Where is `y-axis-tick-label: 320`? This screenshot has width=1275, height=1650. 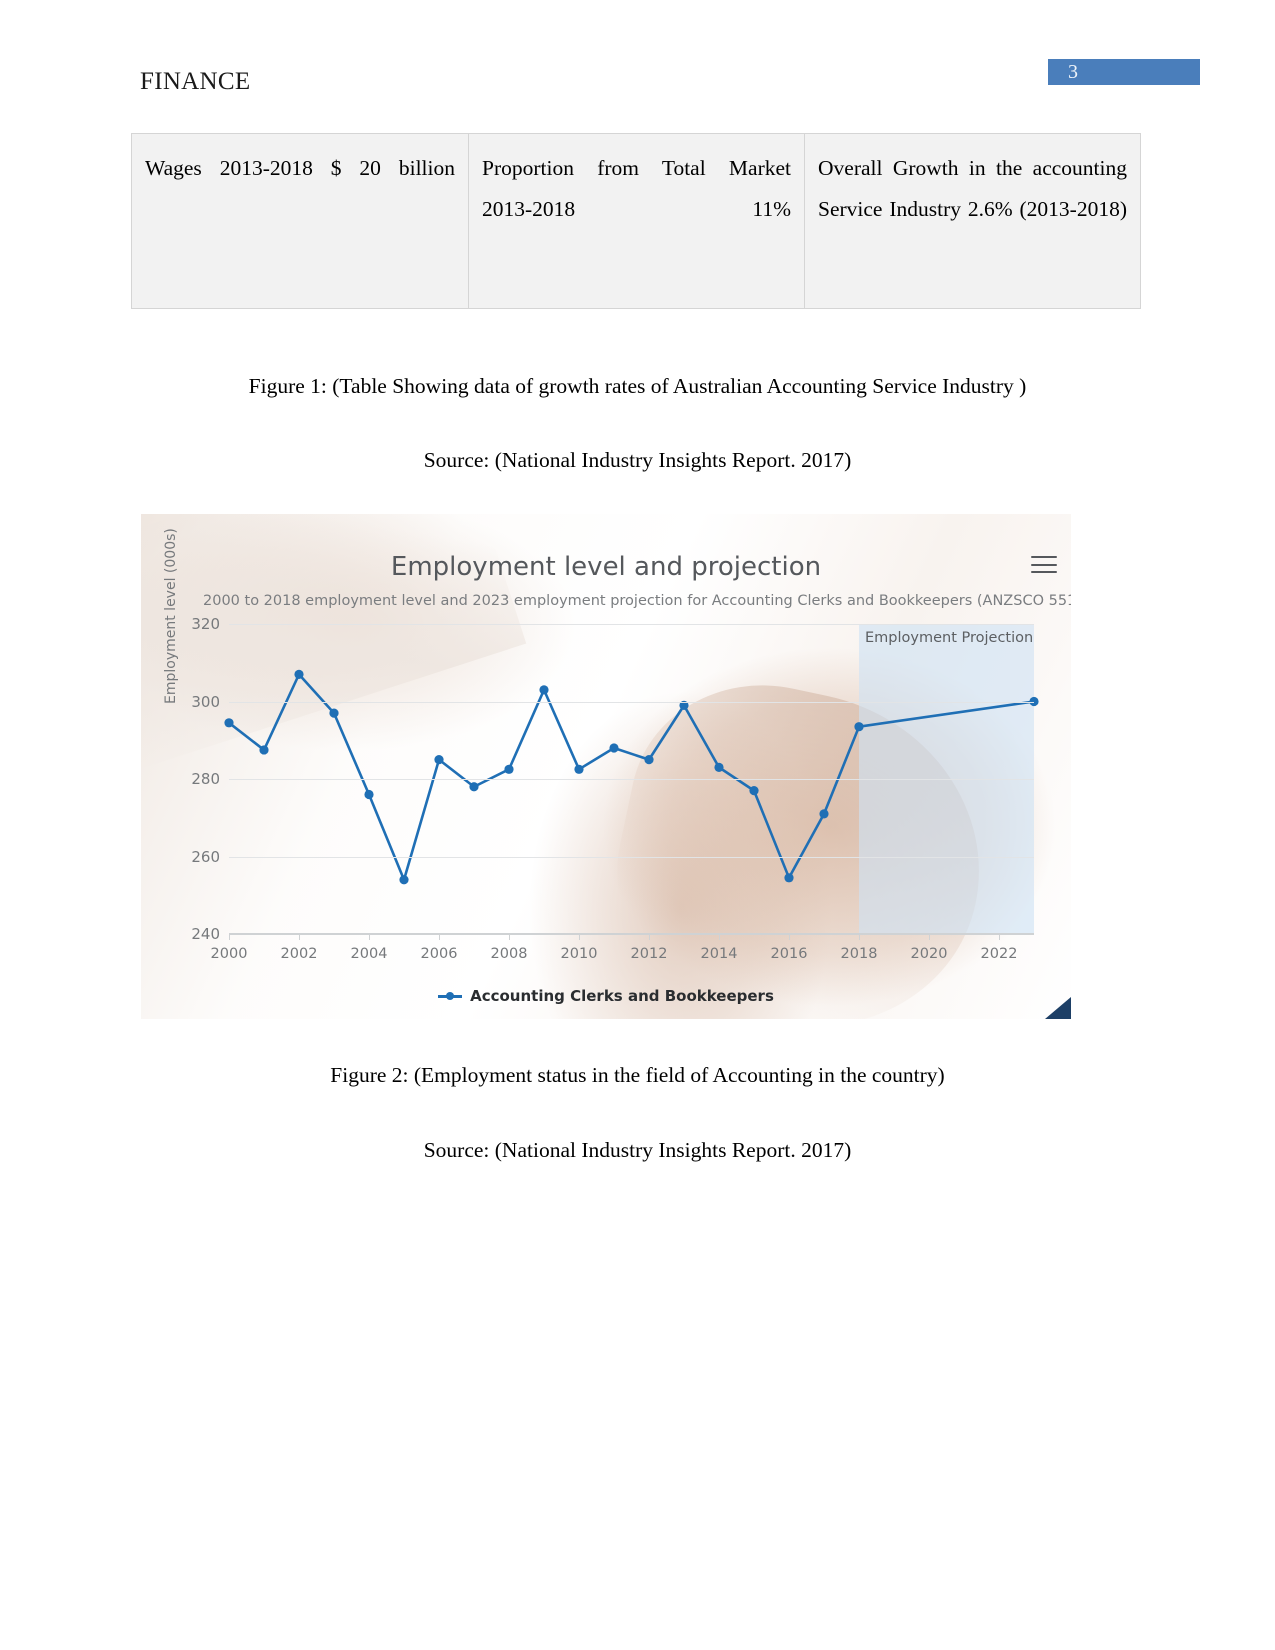 y-axis-tick-label: 320 is located at coordinates (205, 624).